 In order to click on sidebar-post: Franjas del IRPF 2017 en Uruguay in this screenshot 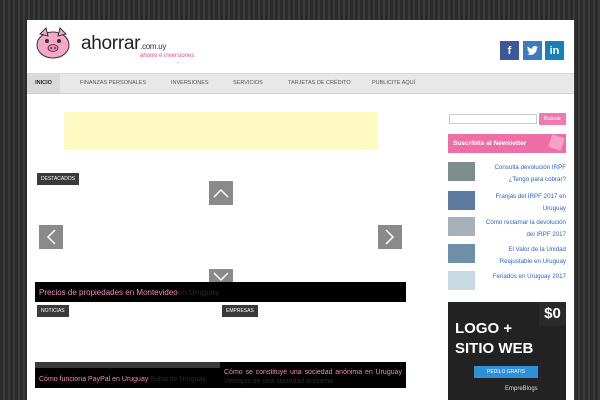, I will do `click(507, 203)`.